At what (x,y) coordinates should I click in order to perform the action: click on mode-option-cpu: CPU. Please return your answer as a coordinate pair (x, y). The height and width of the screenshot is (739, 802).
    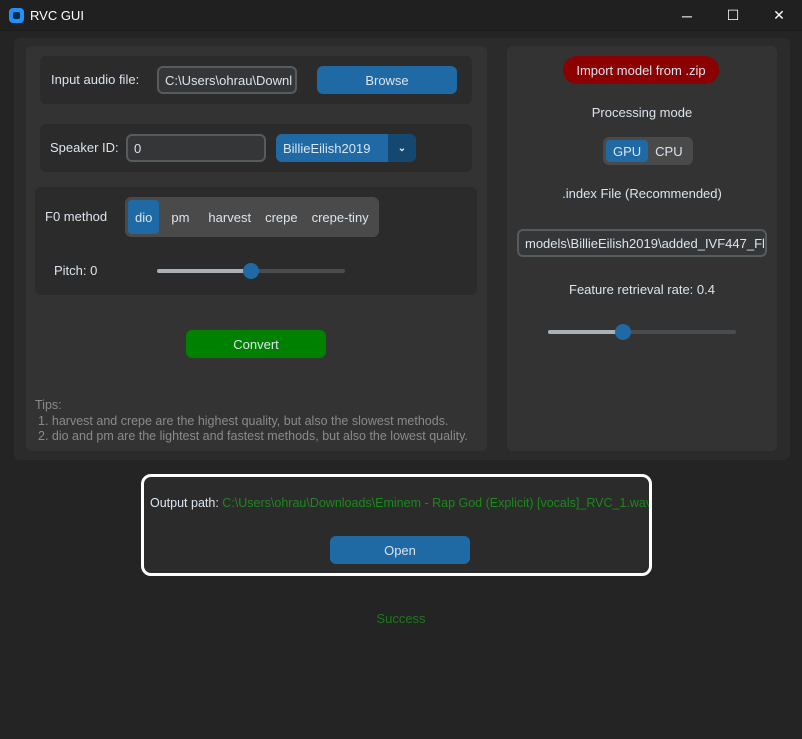
    Looking at the image, I should click on (668, 151).